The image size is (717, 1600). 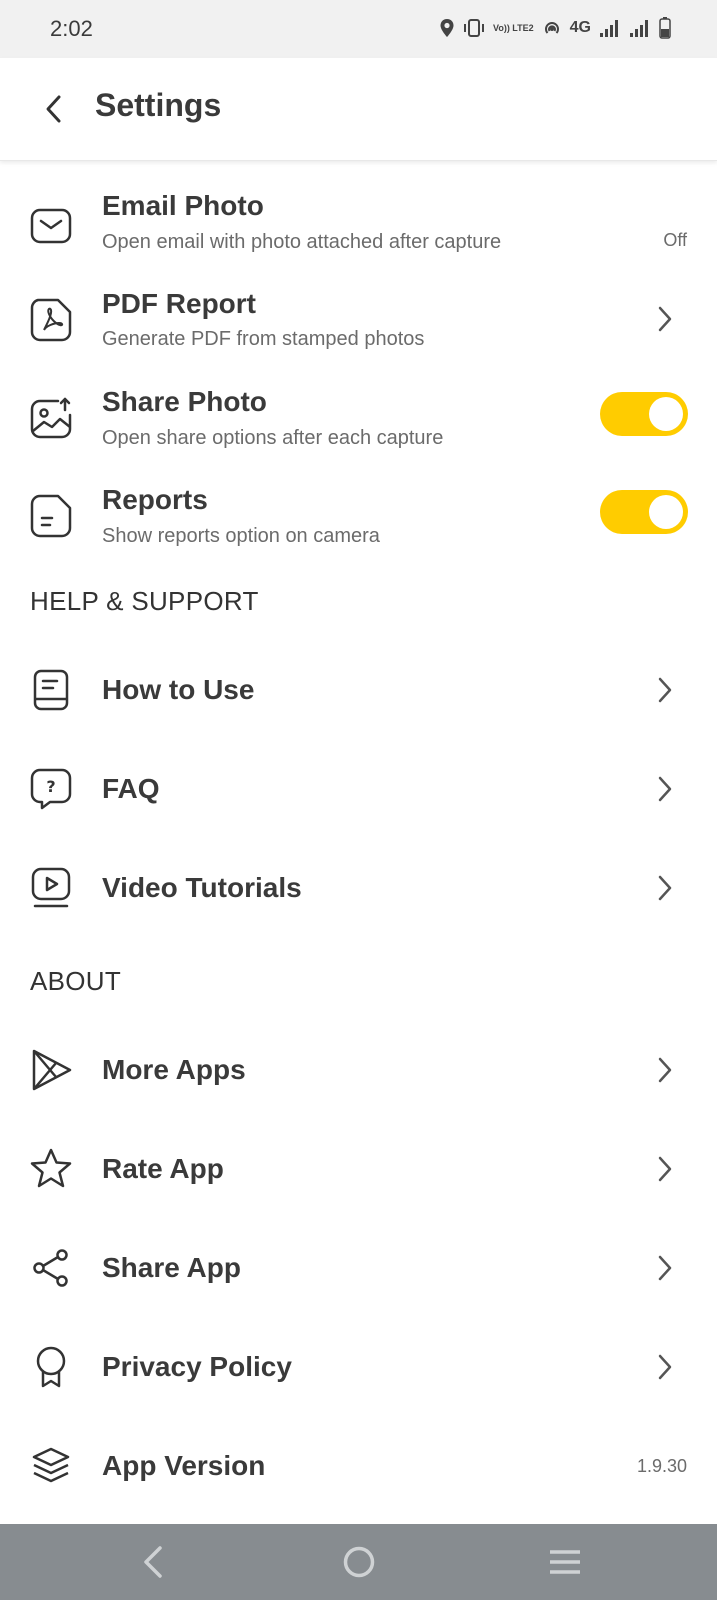 What do you see at coordinates (51, 1466) in the screenshot?
I see `layers-icon` at bounding box center [51, 1466].